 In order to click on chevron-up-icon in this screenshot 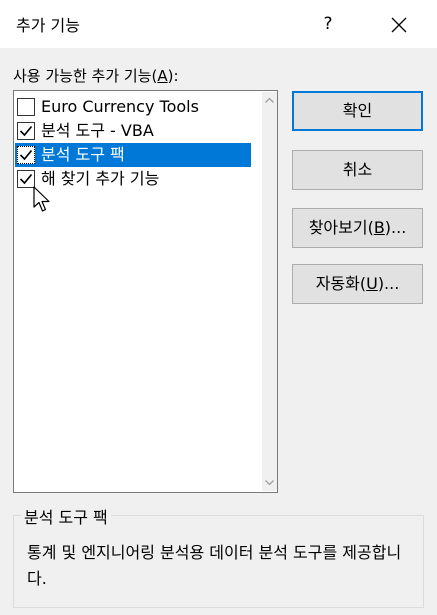, I will do `click(269, 100)`.